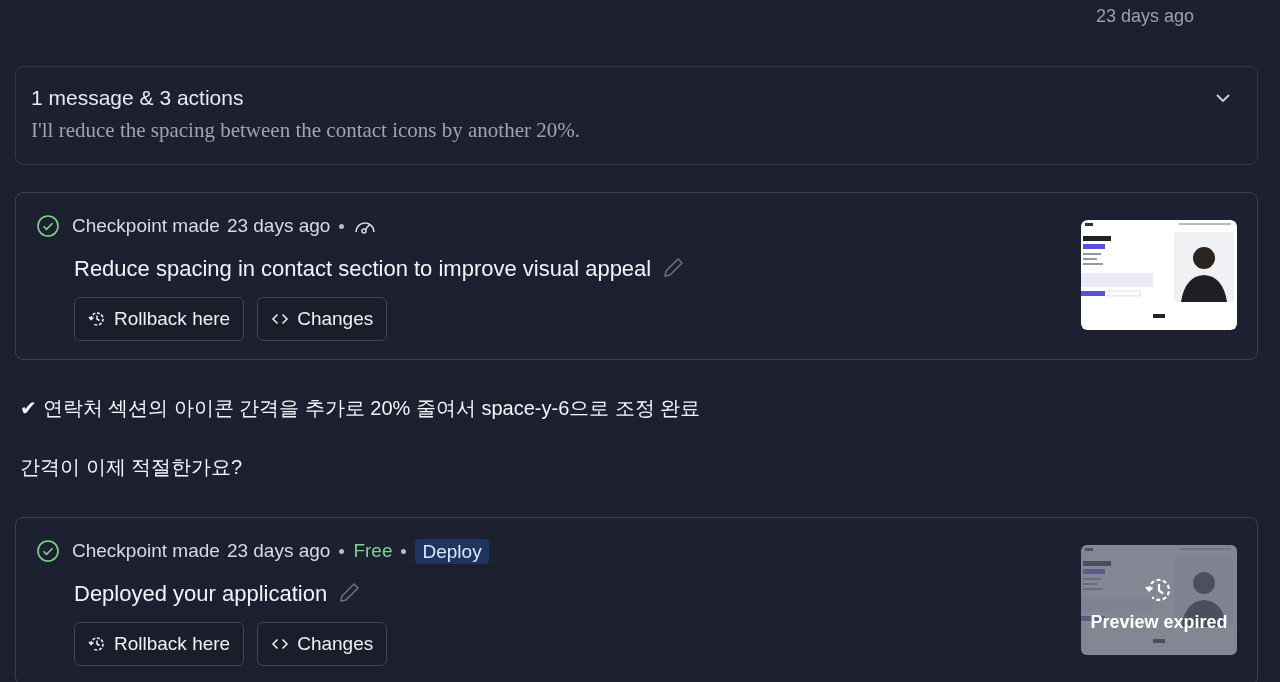 This screenshot has height=682, width=1280. What do you see at coordinates (138, 98) in the screenshot?
I see `summary-title: 1 message & 3 actions` at bounding box center [138, 98].